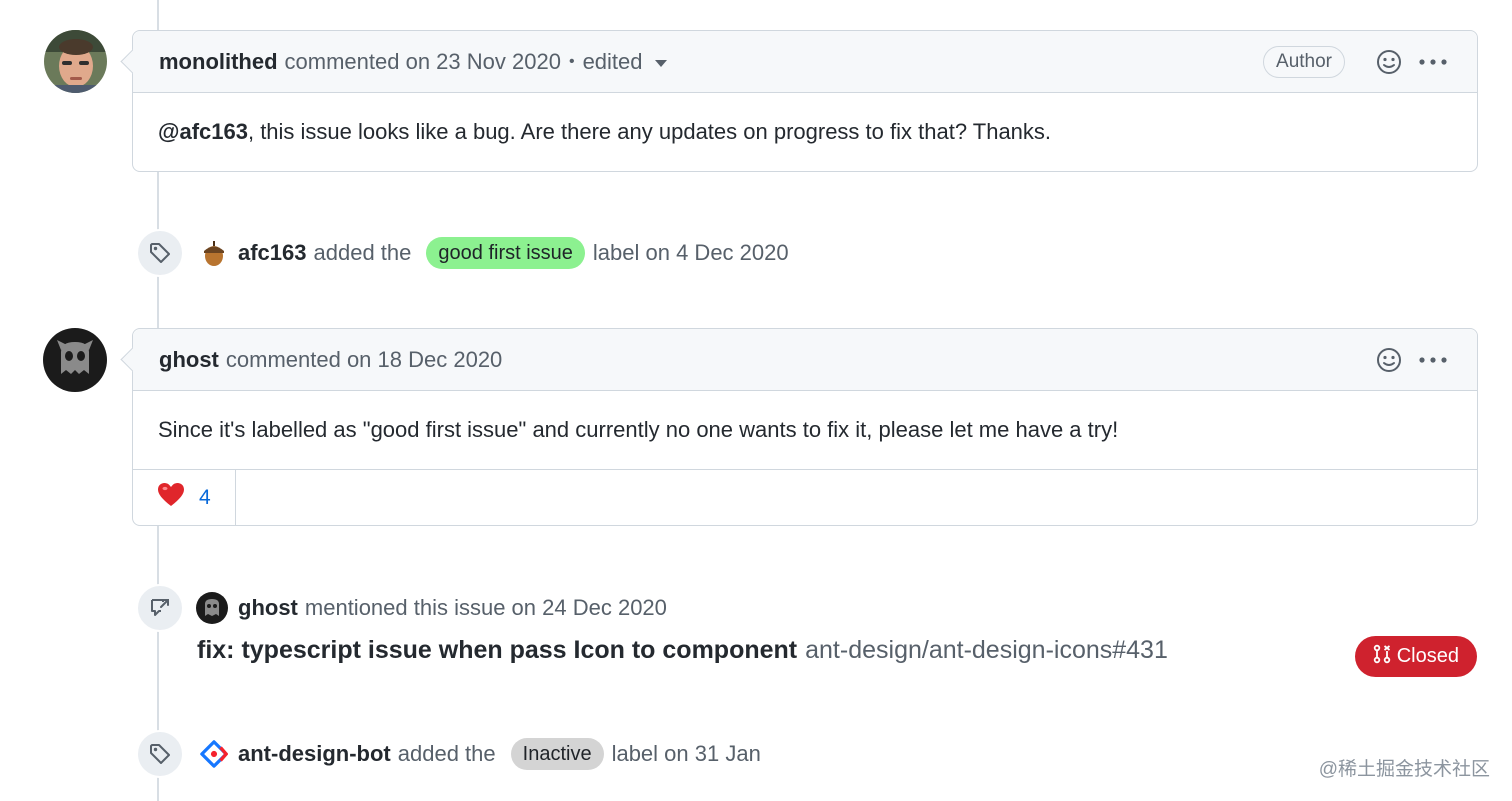 The height and width of the screenshot is (801, 1512). Describe the element at coordinates (212, 608) in the screenshot. I see `ghost-small-avatar` at that location.